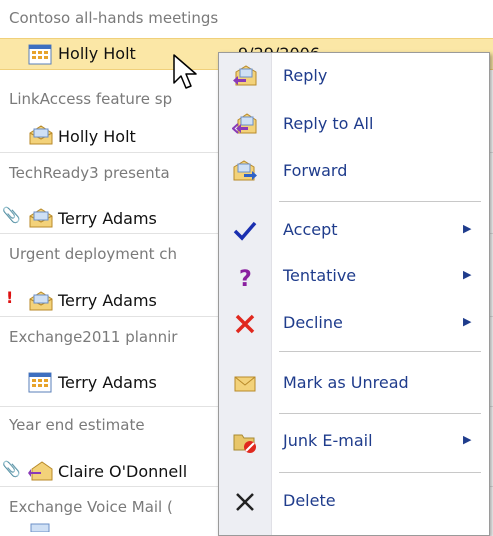 The image size is (493, 536). Describe the element at coordinates (91, 99) in the screenshot. I see `message-subject: LinkAccess feature sp` at that location.